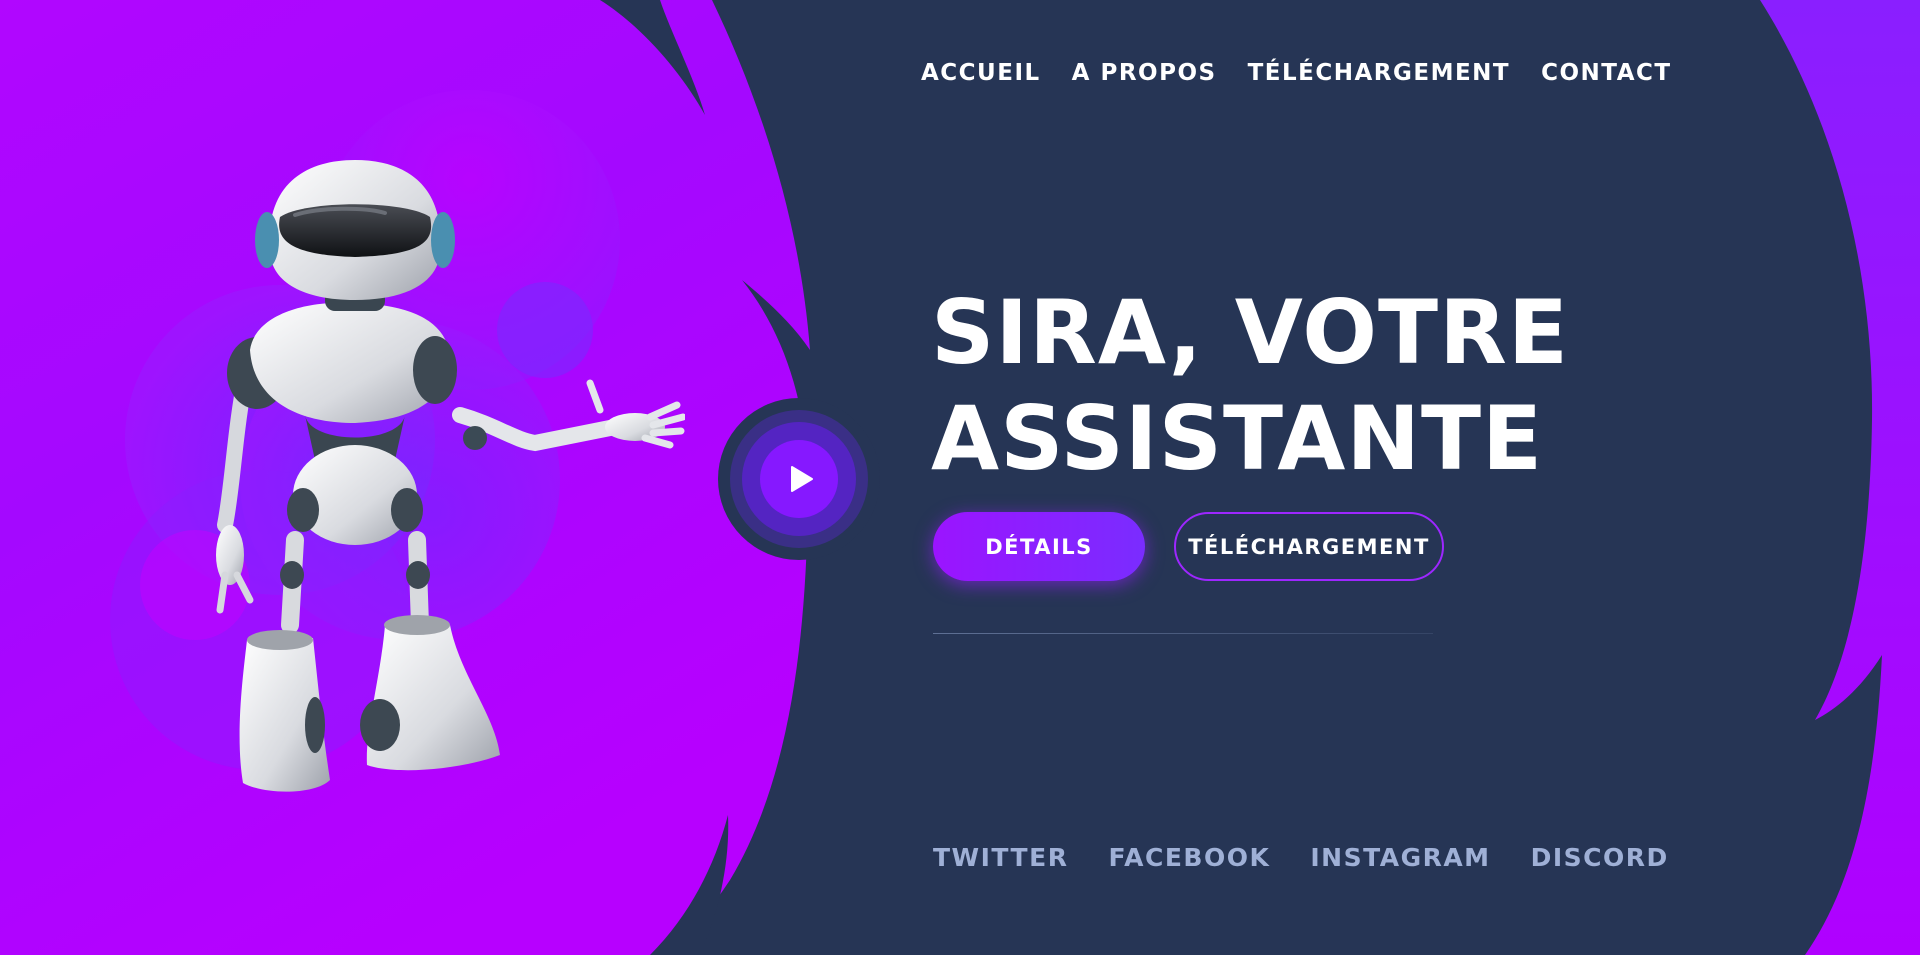 This screenshot has height=955, width=1920. I want to click on social-link-instagram: INSTAGRAM, so click(1400, 857).